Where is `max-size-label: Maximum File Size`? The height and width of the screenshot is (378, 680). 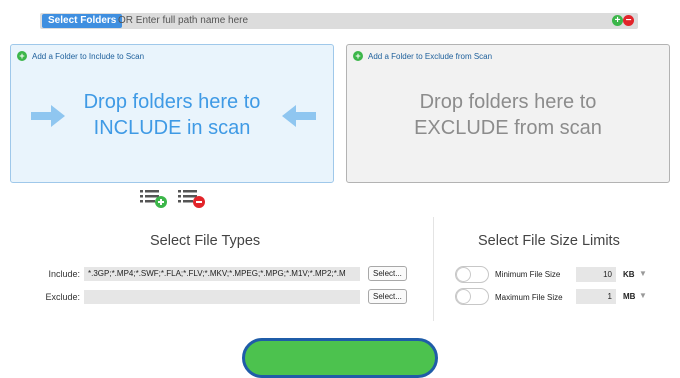 max-size-label: Maximum File Size is located at coordinates (529, 297).